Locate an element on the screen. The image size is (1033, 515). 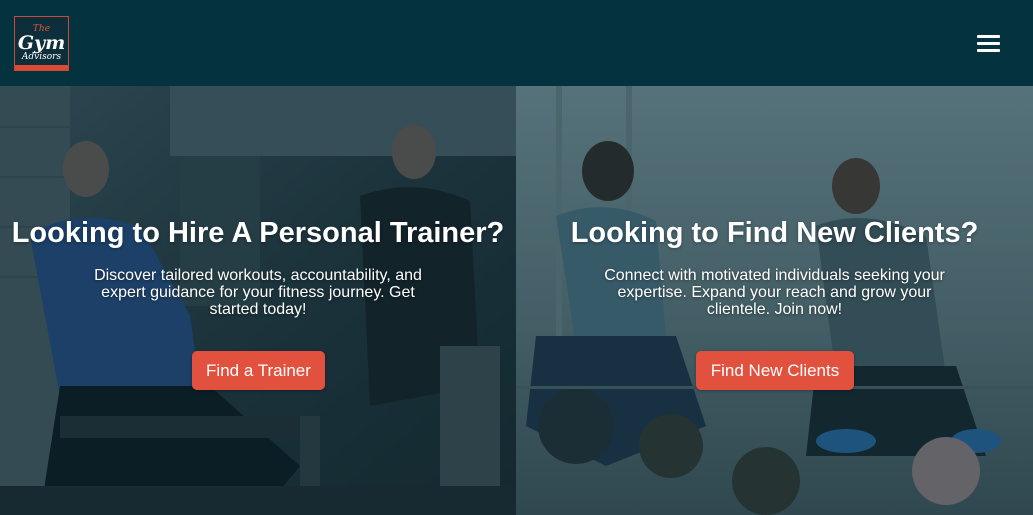
find-new-clients-button: Find New Clients is located at coordinates (775, 370).